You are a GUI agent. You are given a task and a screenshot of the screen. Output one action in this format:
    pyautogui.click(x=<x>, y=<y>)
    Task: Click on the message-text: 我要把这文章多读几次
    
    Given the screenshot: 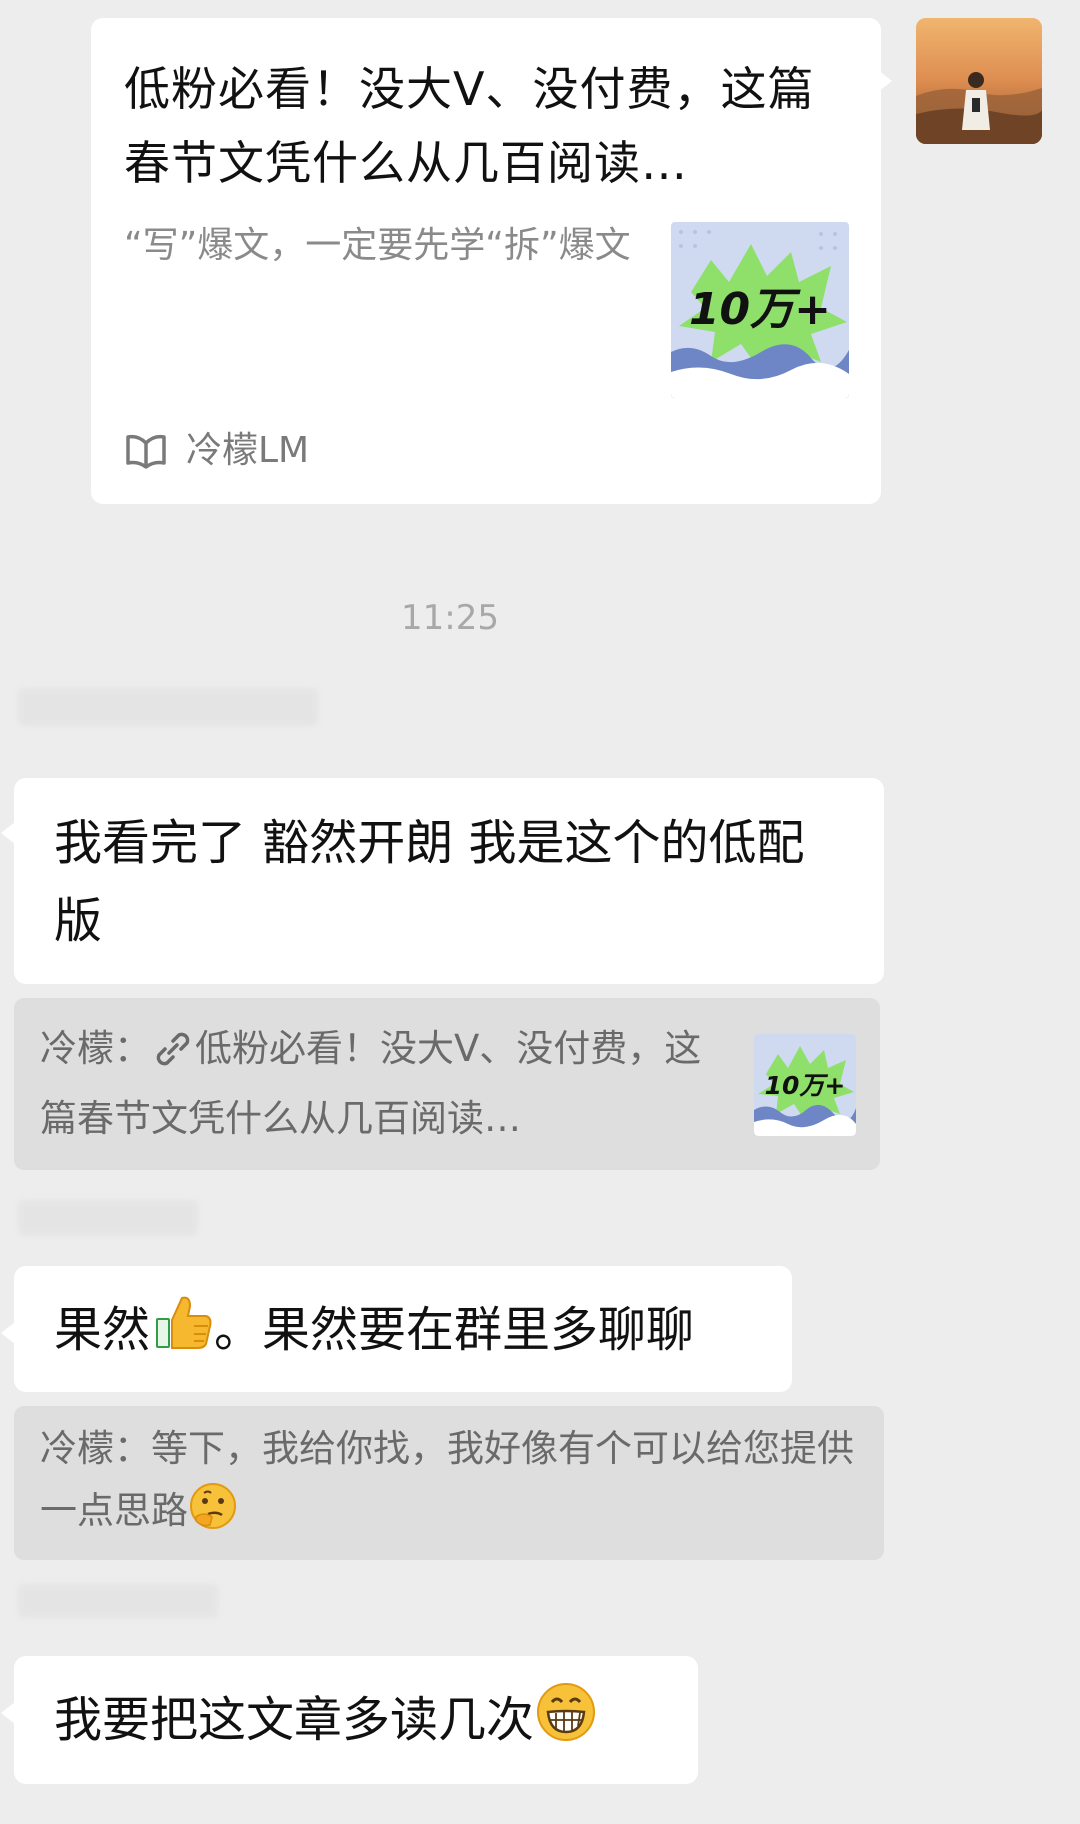 What is the action you would take?
    pyautogui.click(x=294, y=1720)
    